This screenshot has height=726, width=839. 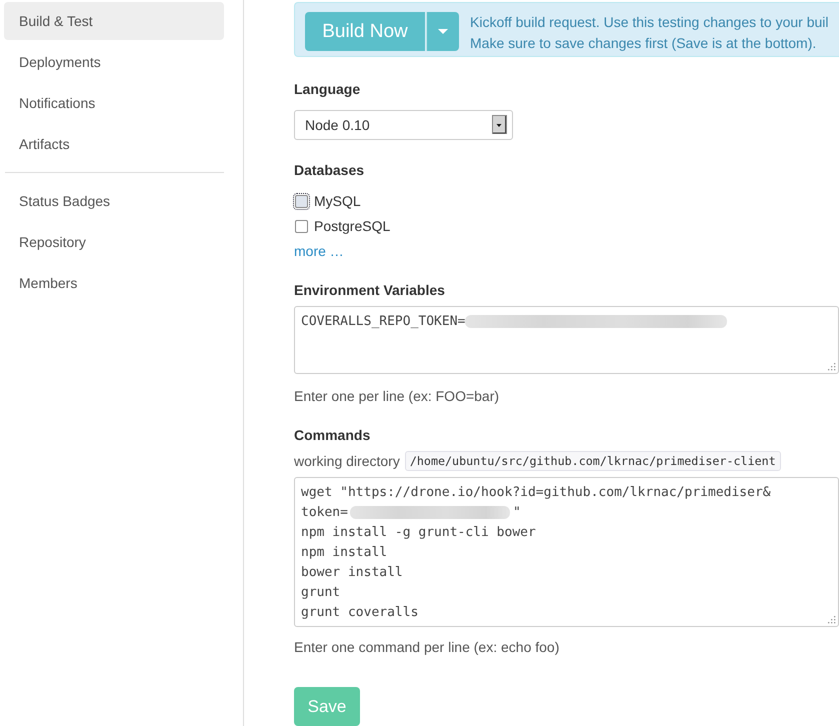 What do you see at coordinates (324, 513) in the screenshot?
I see `command-text: token=` at bounding box center [324, 513].